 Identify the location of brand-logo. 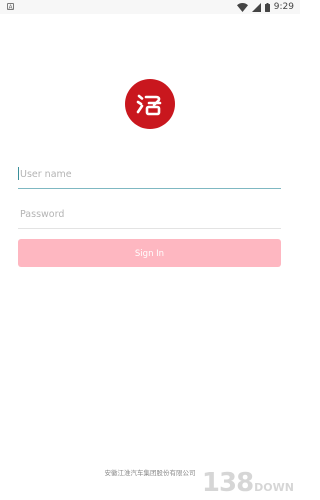
(150, 104).